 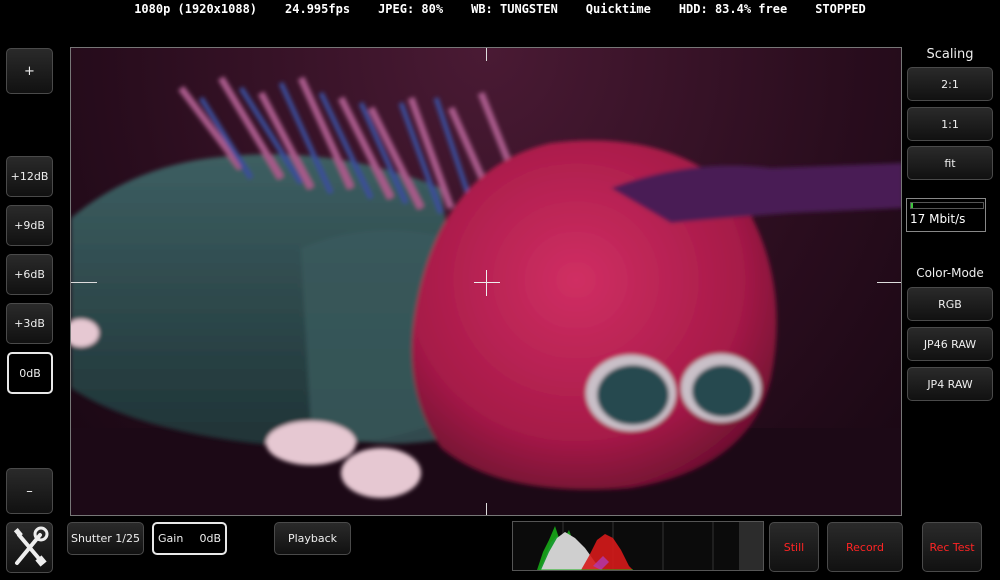 What do you see at coordinates (29, 491) in the screenshot?
I see `gain-down-button: –` at bounding box center [29, 491].